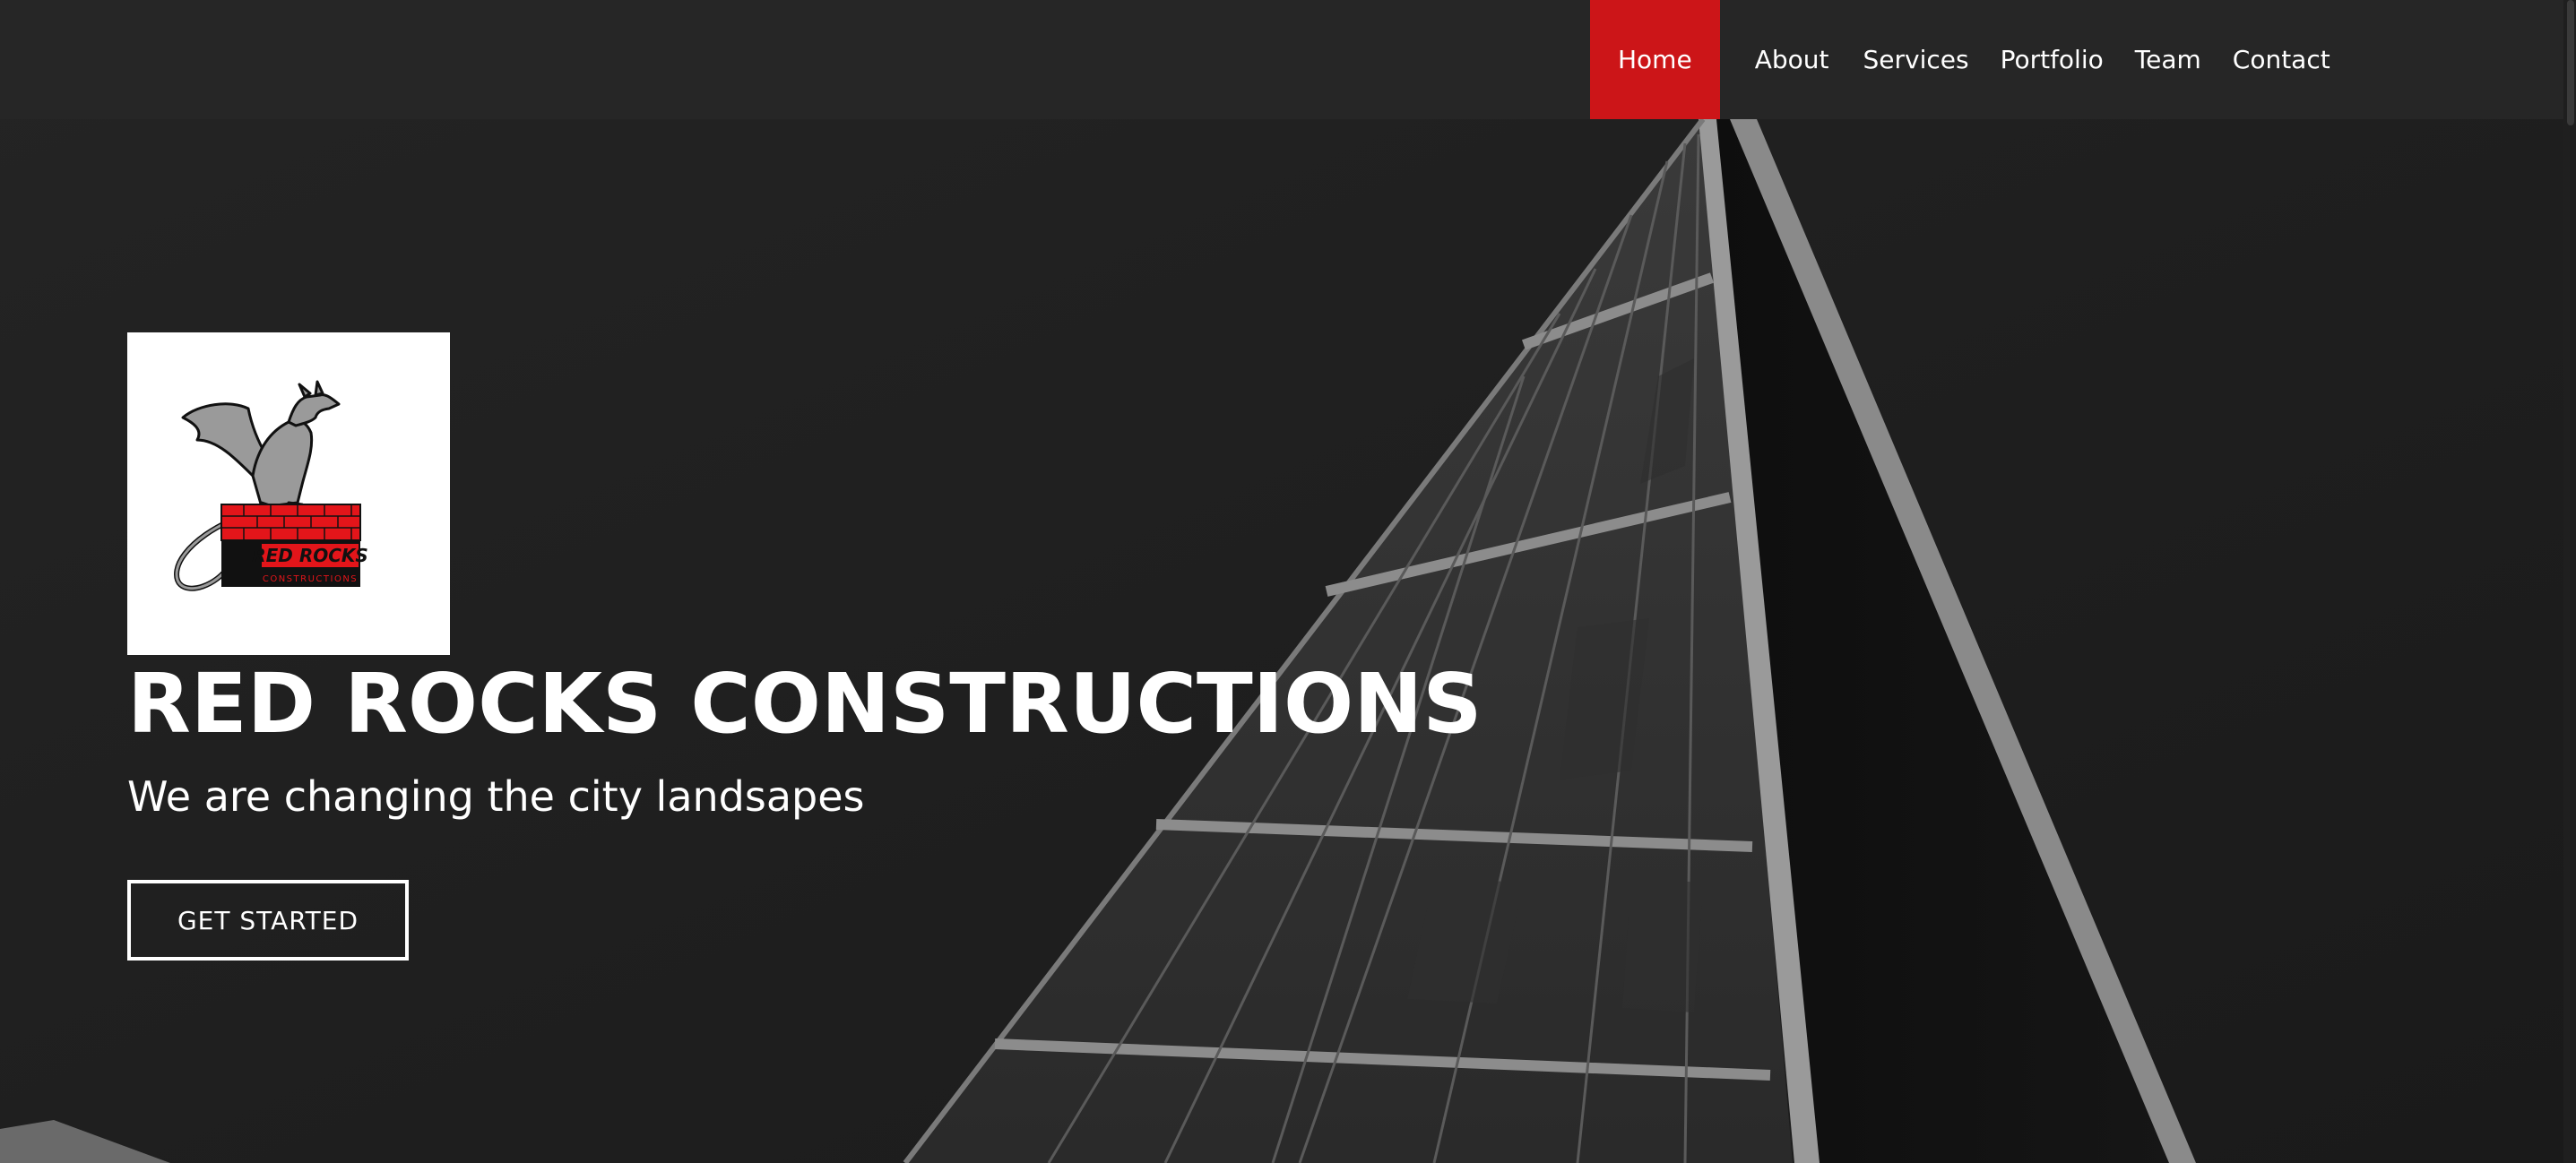 Image resolution: width=2576 pixels, height=1163 pixels. What do you see at coordinates (268, 920) in the screenshot?
I see `get-started-button: GET STARTED` at bounding box center [268, 920].